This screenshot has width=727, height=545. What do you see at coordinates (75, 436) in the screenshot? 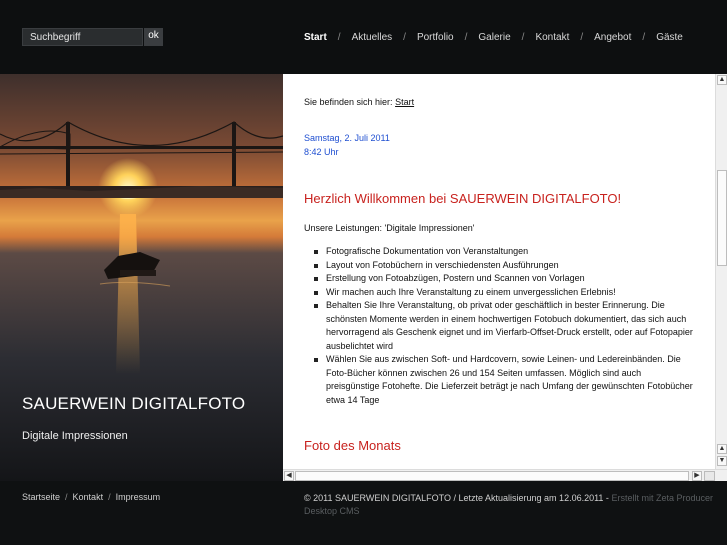
I see `hero-subtitle: Digitale Impressionen` at bounding box center [75, 436].